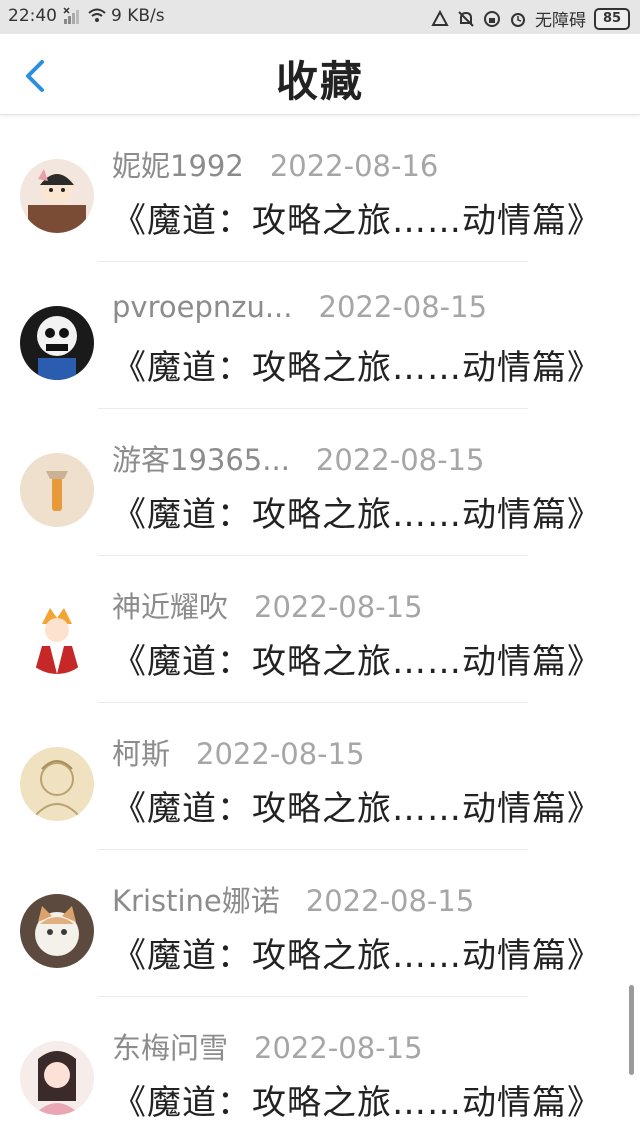 The width and height of the screenshot is (640, 1138). I want to click on header: 收藏, so click(320, 74).